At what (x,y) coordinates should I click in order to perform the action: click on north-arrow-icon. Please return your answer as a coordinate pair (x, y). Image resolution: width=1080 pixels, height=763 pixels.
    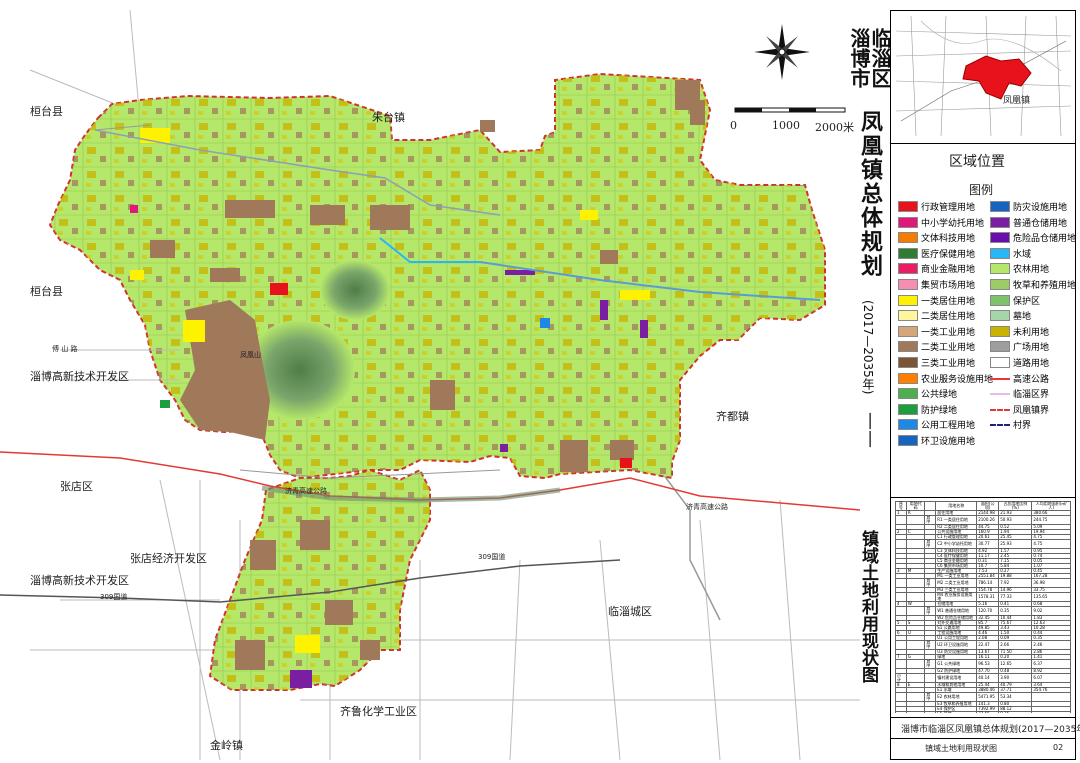
    Looking at the image, I should click on (782, 52).